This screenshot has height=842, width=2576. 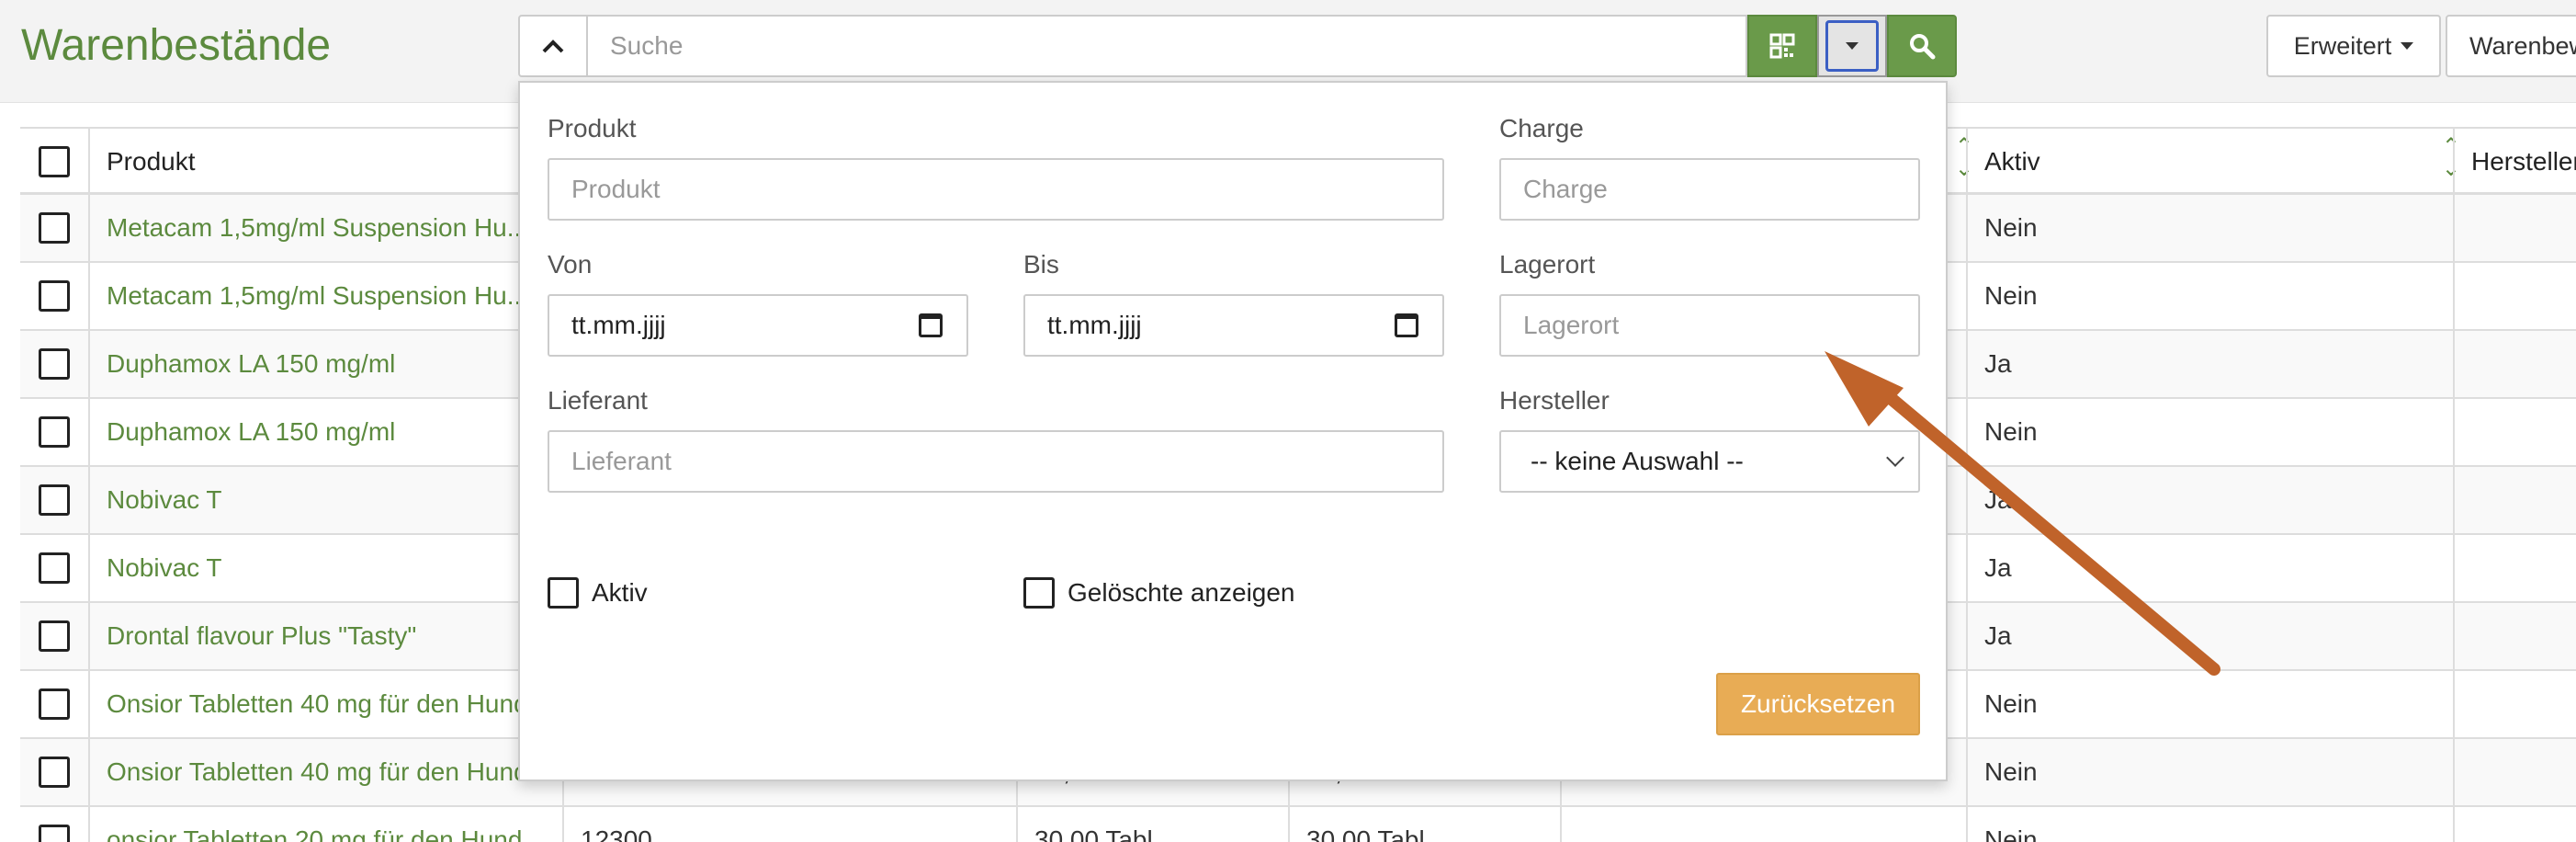 What do you see at coordinates (1864, 389) in the screenshot?
I see `annotation-arrow-head` at bounding box center [1864, 389].